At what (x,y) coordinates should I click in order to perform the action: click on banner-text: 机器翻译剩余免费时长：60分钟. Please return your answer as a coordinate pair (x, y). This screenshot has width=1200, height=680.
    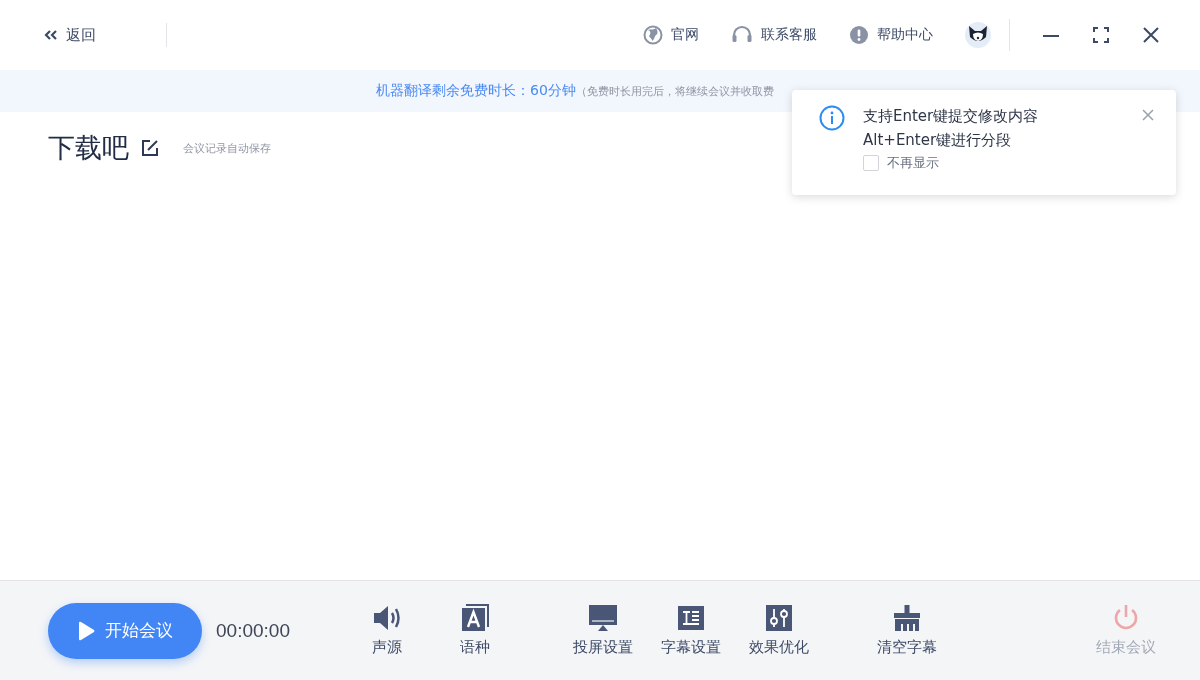
    Looking at the image, I should click on (476, 91).